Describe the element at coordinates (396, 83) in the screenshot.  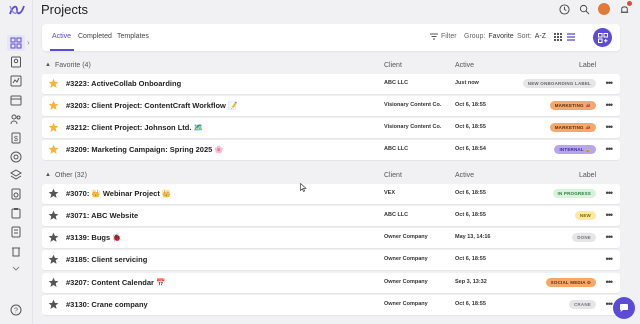
I see `client-name: ABC LLC` at that location.